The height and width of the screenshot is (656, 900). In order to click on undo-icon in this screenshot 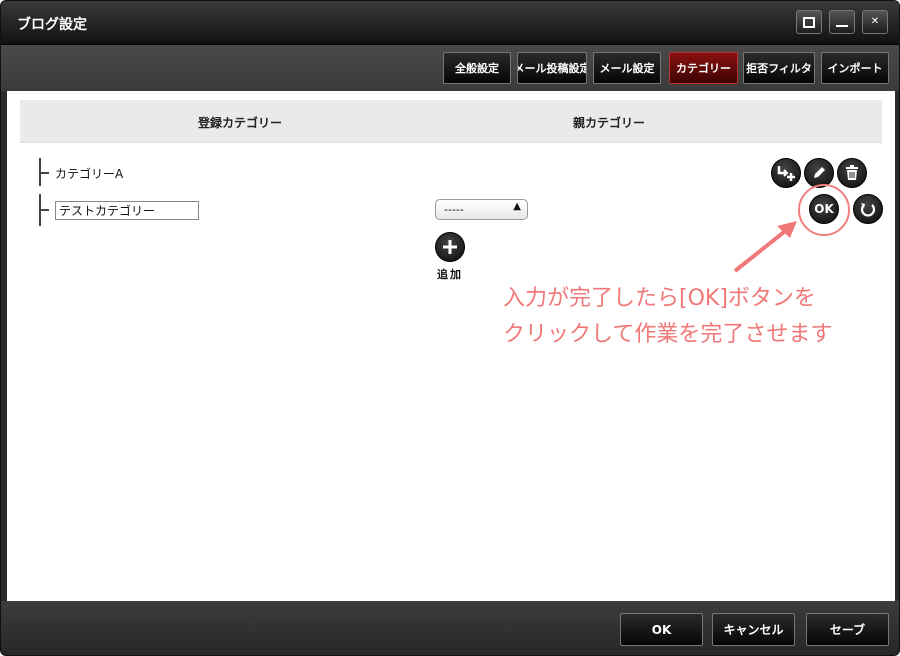, I will do `click(868, 210)`.